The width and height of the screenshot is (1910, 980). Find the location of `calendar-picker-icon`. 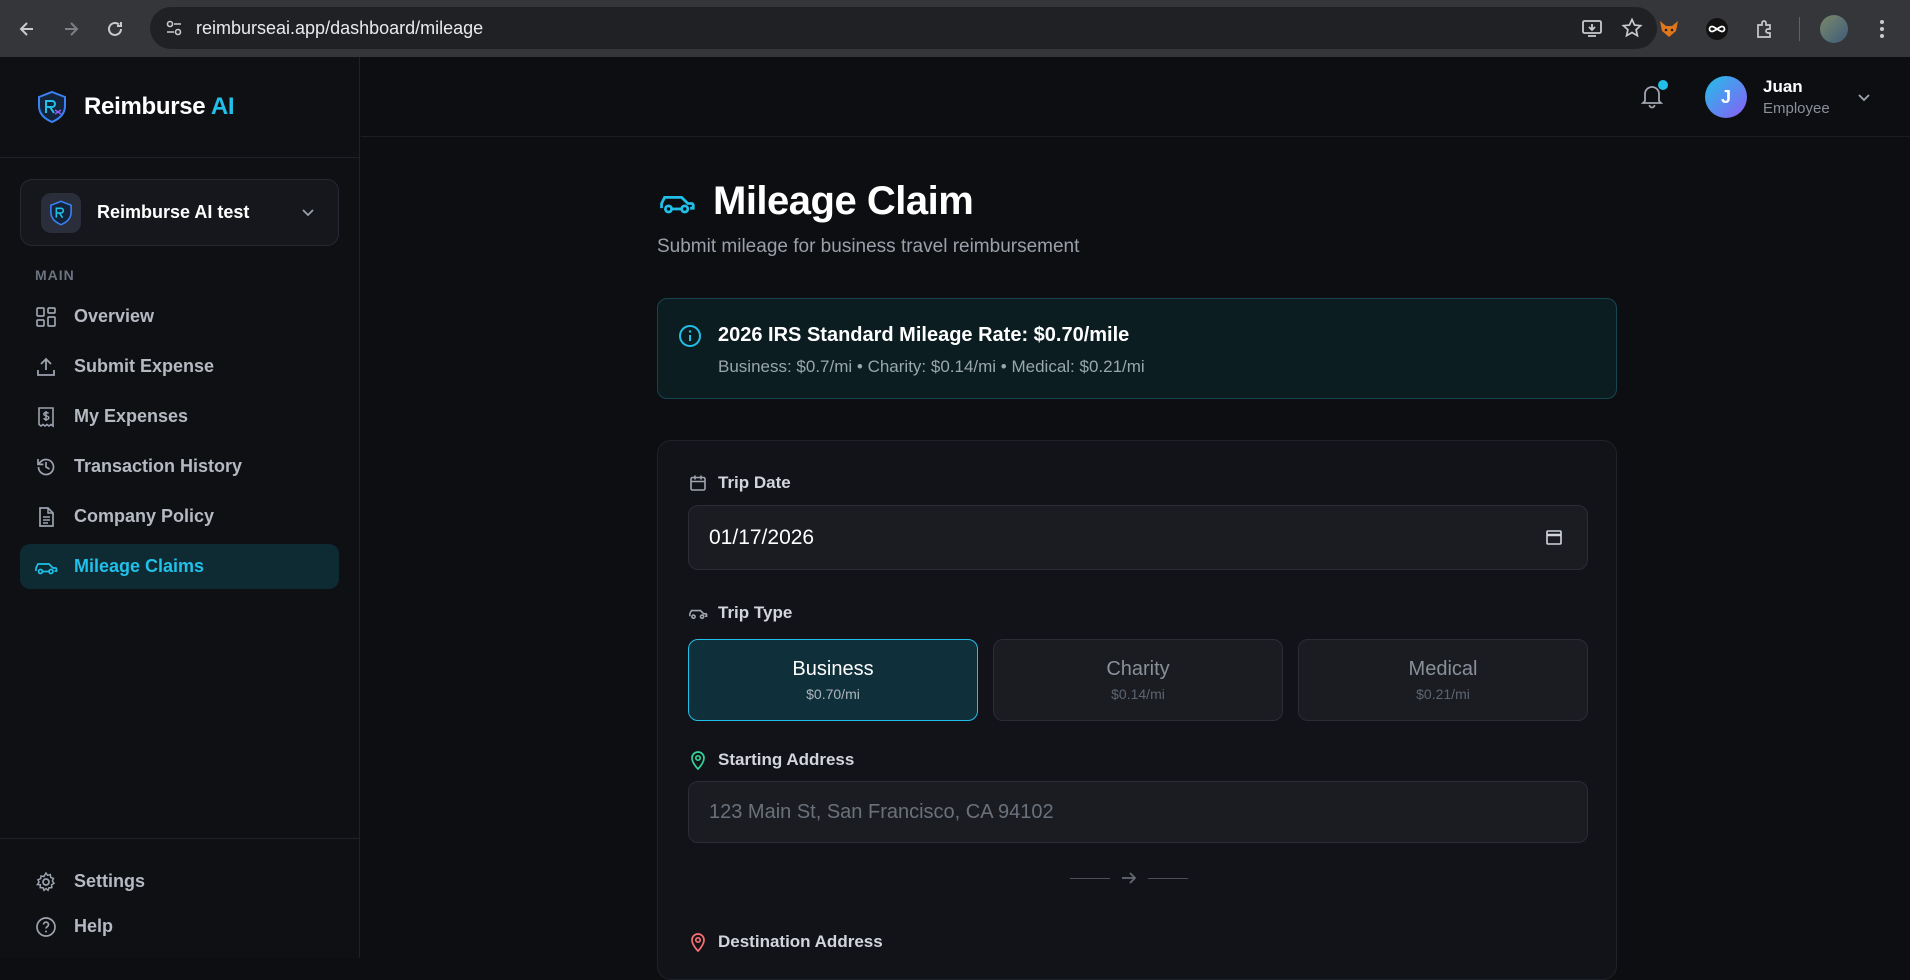

calendar-picker-icon is located at coordinates (1554, 537).